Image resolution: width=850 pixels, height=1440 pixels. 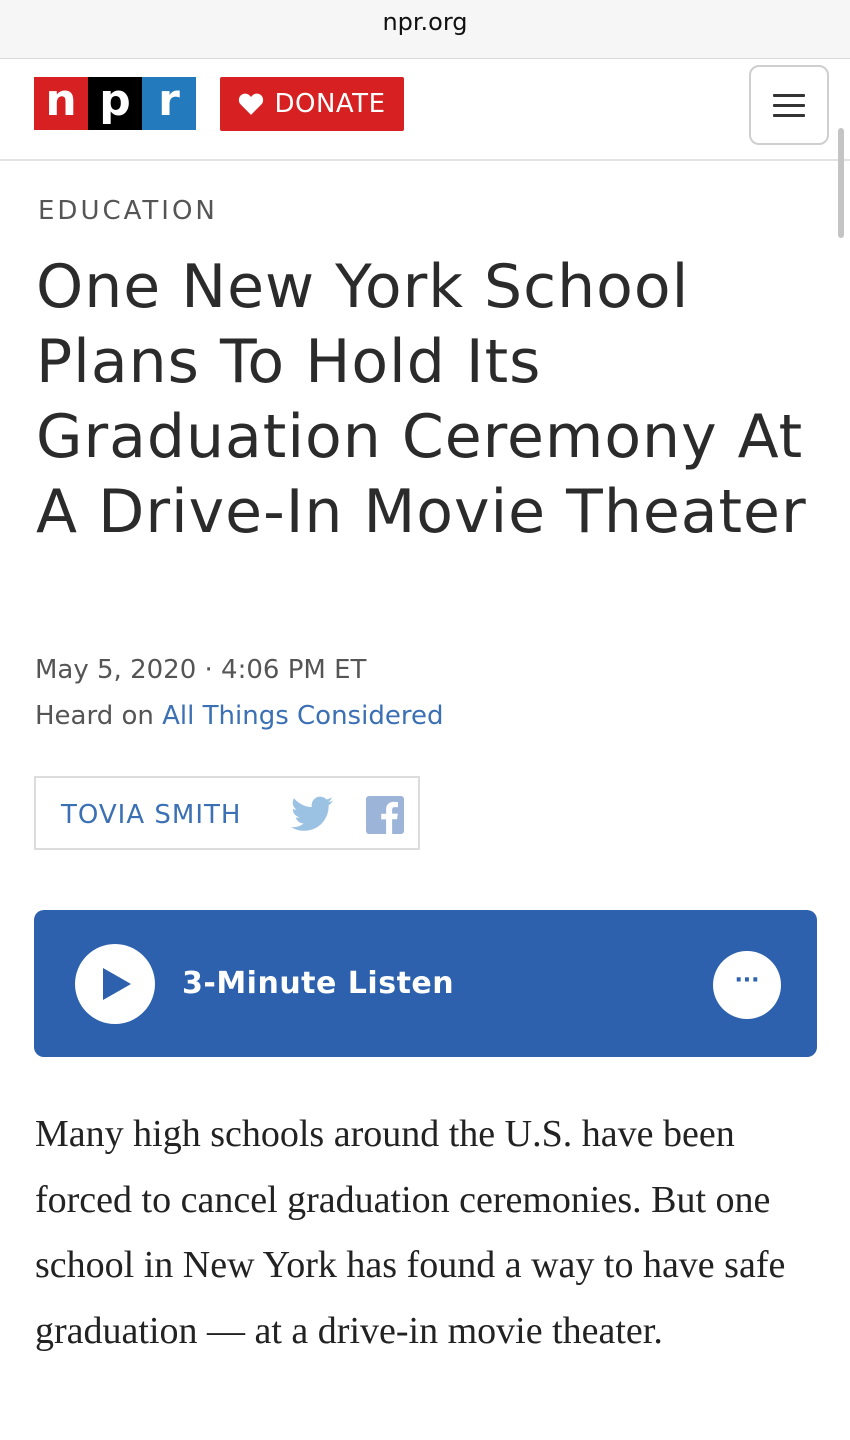 I want to click on facebook-icon, so click(x=385, y=815).